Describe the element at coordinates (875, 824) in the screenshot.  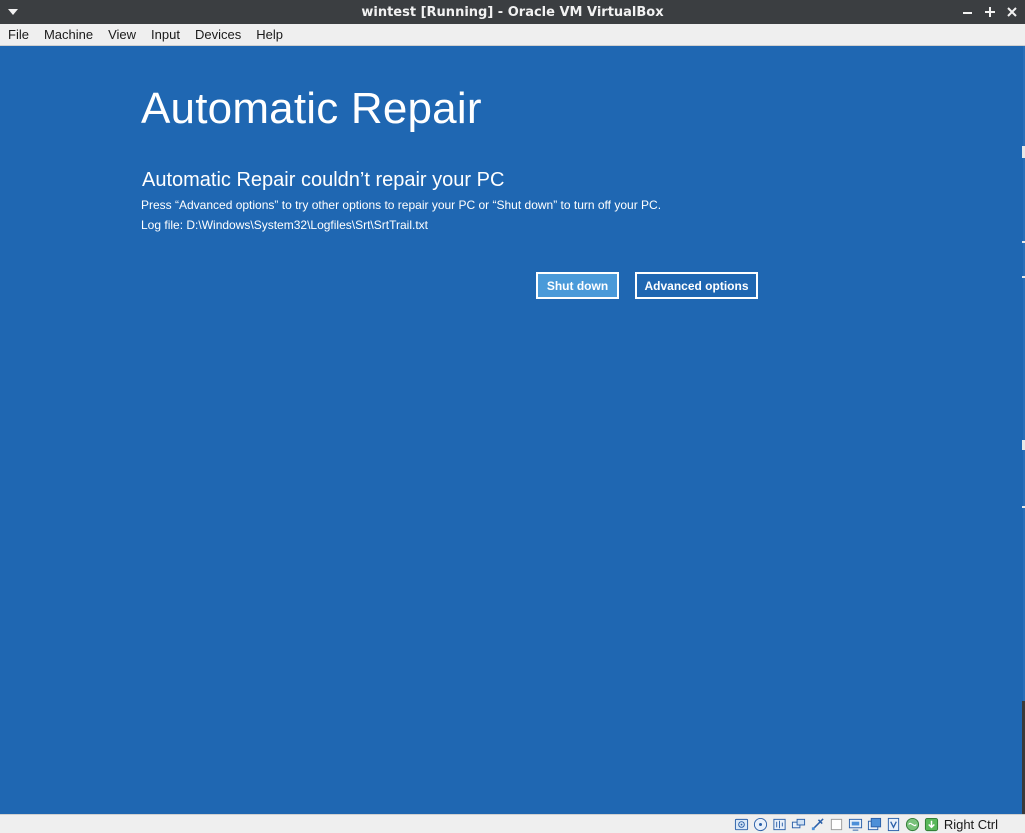
I see `video-capture-icon` at that location.